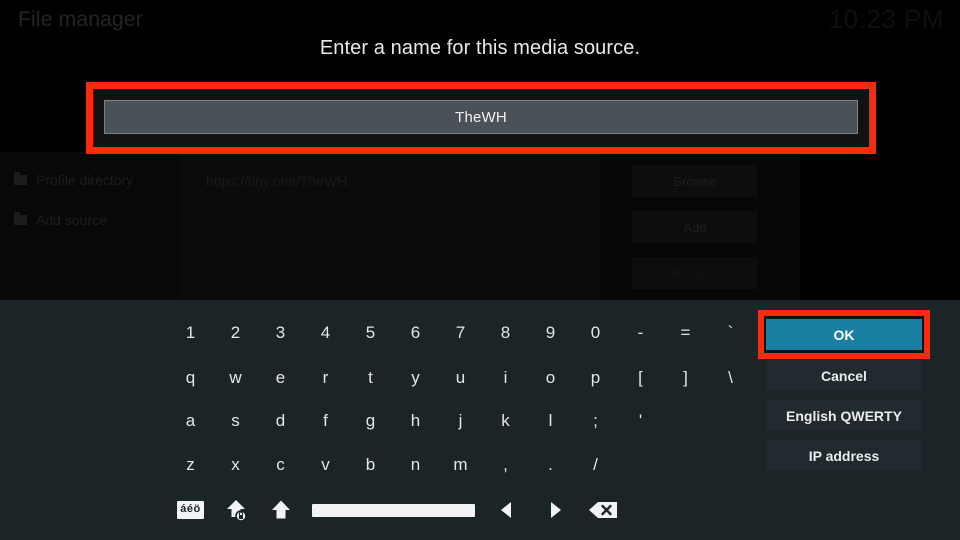 This screenshot has height=540, width=960. What do you see at coordinates (695, 273) in the screenshot?
I see `remove-button: Remove` at bounding box center [695, 273].